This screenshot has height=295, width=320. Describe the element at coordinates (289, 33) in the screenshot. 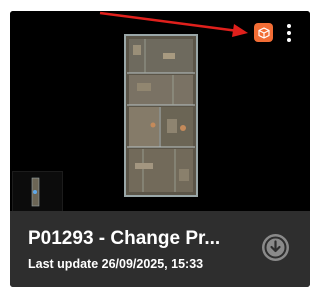

I see `more-options-button` at that location.